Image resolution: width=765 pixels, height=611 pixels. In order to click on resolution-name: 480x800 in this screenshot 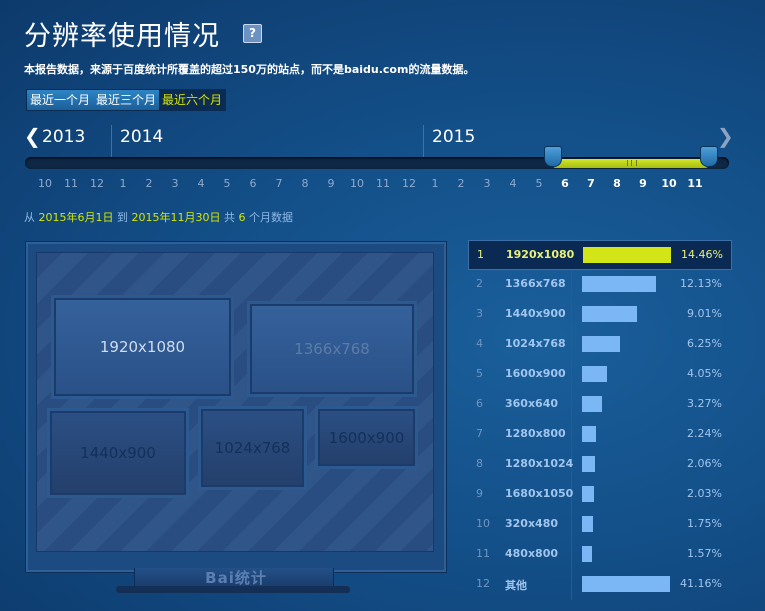, I will do `click(532, 553)`.